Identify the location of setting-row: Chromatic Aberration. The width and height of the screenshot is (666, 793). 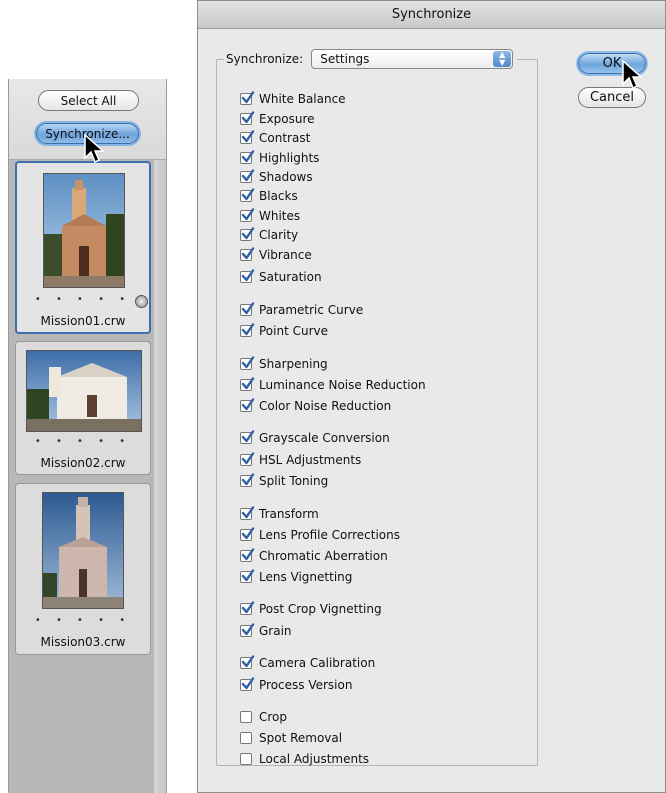
(314, 556).